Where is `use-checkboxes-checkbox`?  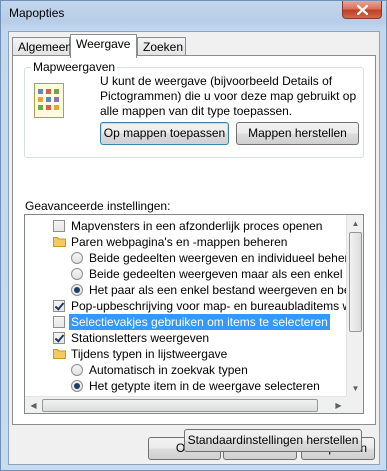
use-checkboxes-checkbox is located at coordinates (59, 322).